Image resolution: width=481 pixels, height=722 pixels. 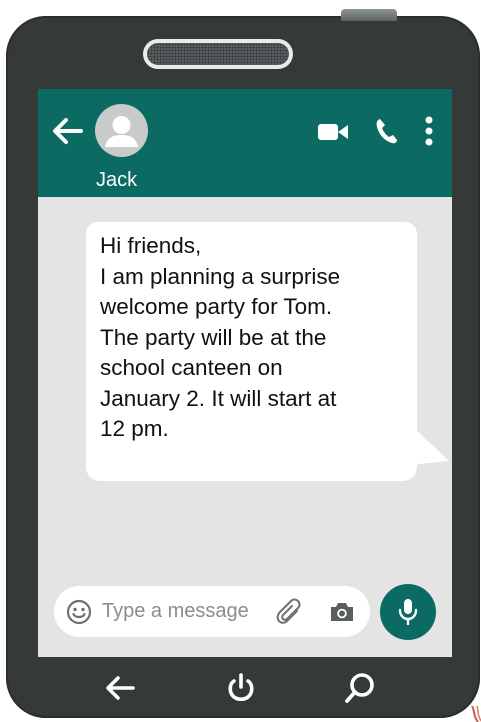 What do you see at coordinates (342, 612) in the screenshot?
I see `camera-icon` at bounding box center [342, 612].